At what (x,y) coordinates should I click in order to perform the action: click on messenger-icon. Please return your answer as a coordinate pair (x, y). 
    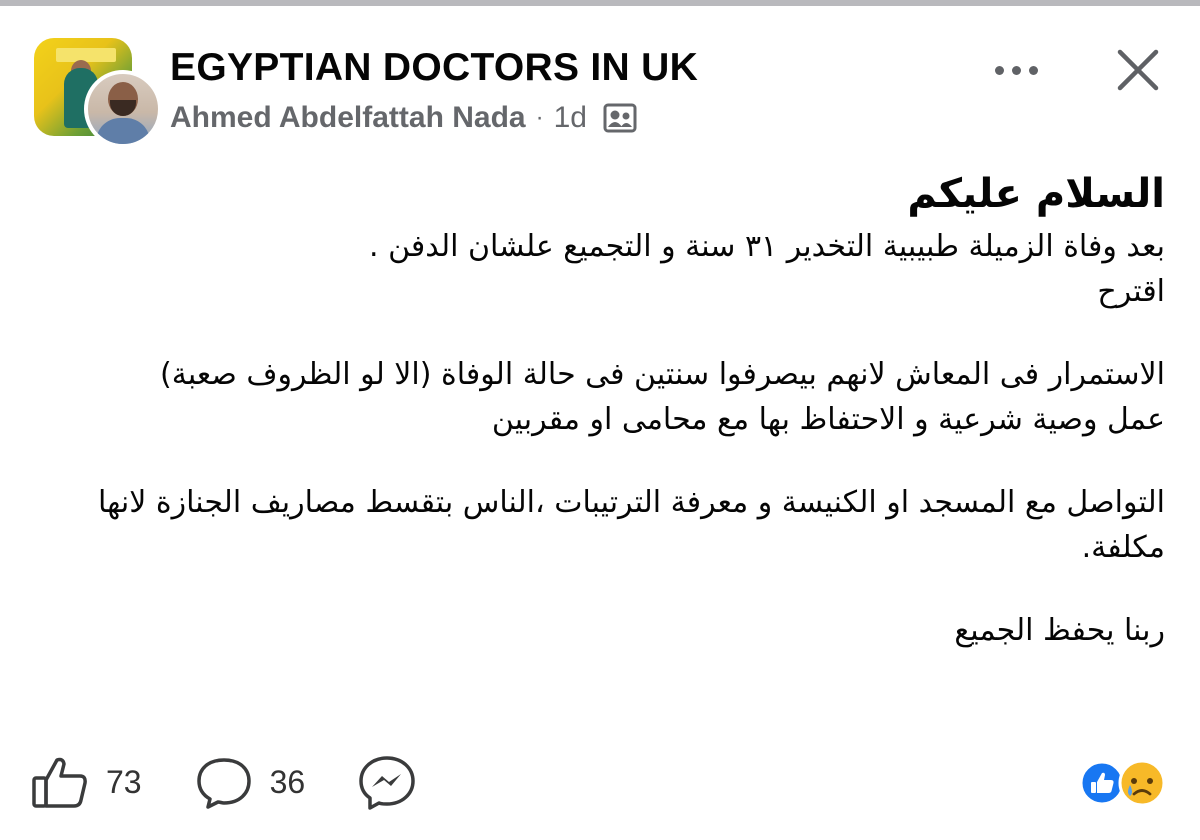
    Looking at the image, I should click on (387, 783).